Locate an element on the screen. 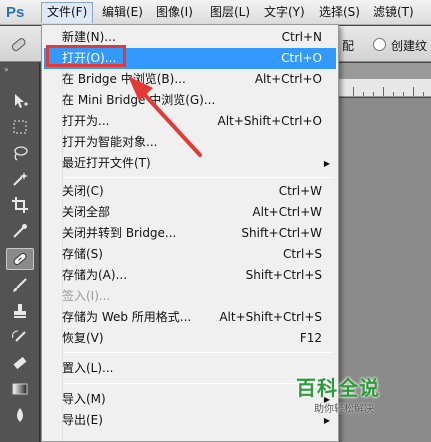 Image resolution: width=431 pixels, height=442 pixels. menu-item-close-and-go-to-bridge: 关闭并转到 Bridge... Shift+Ctrl+W is located at coordinates (190, 233).